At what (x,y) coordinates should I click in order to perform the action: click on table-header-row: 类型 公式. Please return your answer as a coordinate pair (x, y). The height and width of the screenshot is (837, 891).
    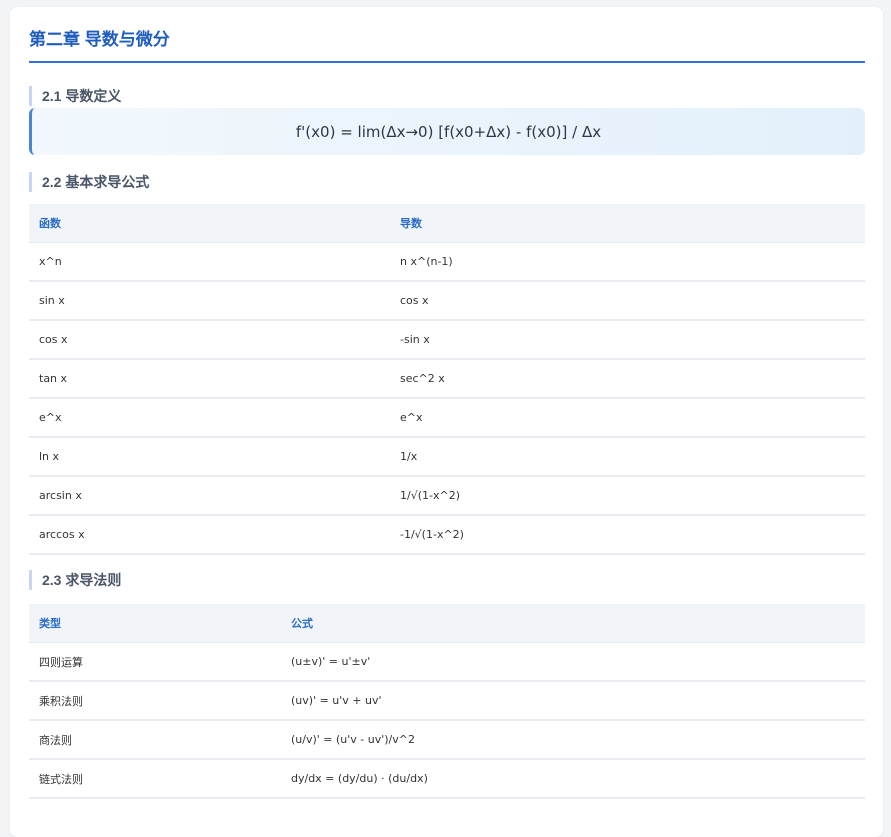
    Looking at the image, I should click on (447, 623).